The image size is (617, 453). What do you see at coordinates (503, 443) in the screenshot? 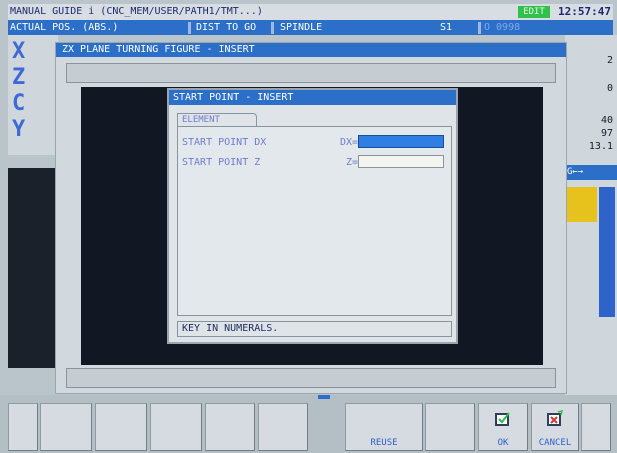
I see `softkey-label: OK` at bounding box center [503, 443].